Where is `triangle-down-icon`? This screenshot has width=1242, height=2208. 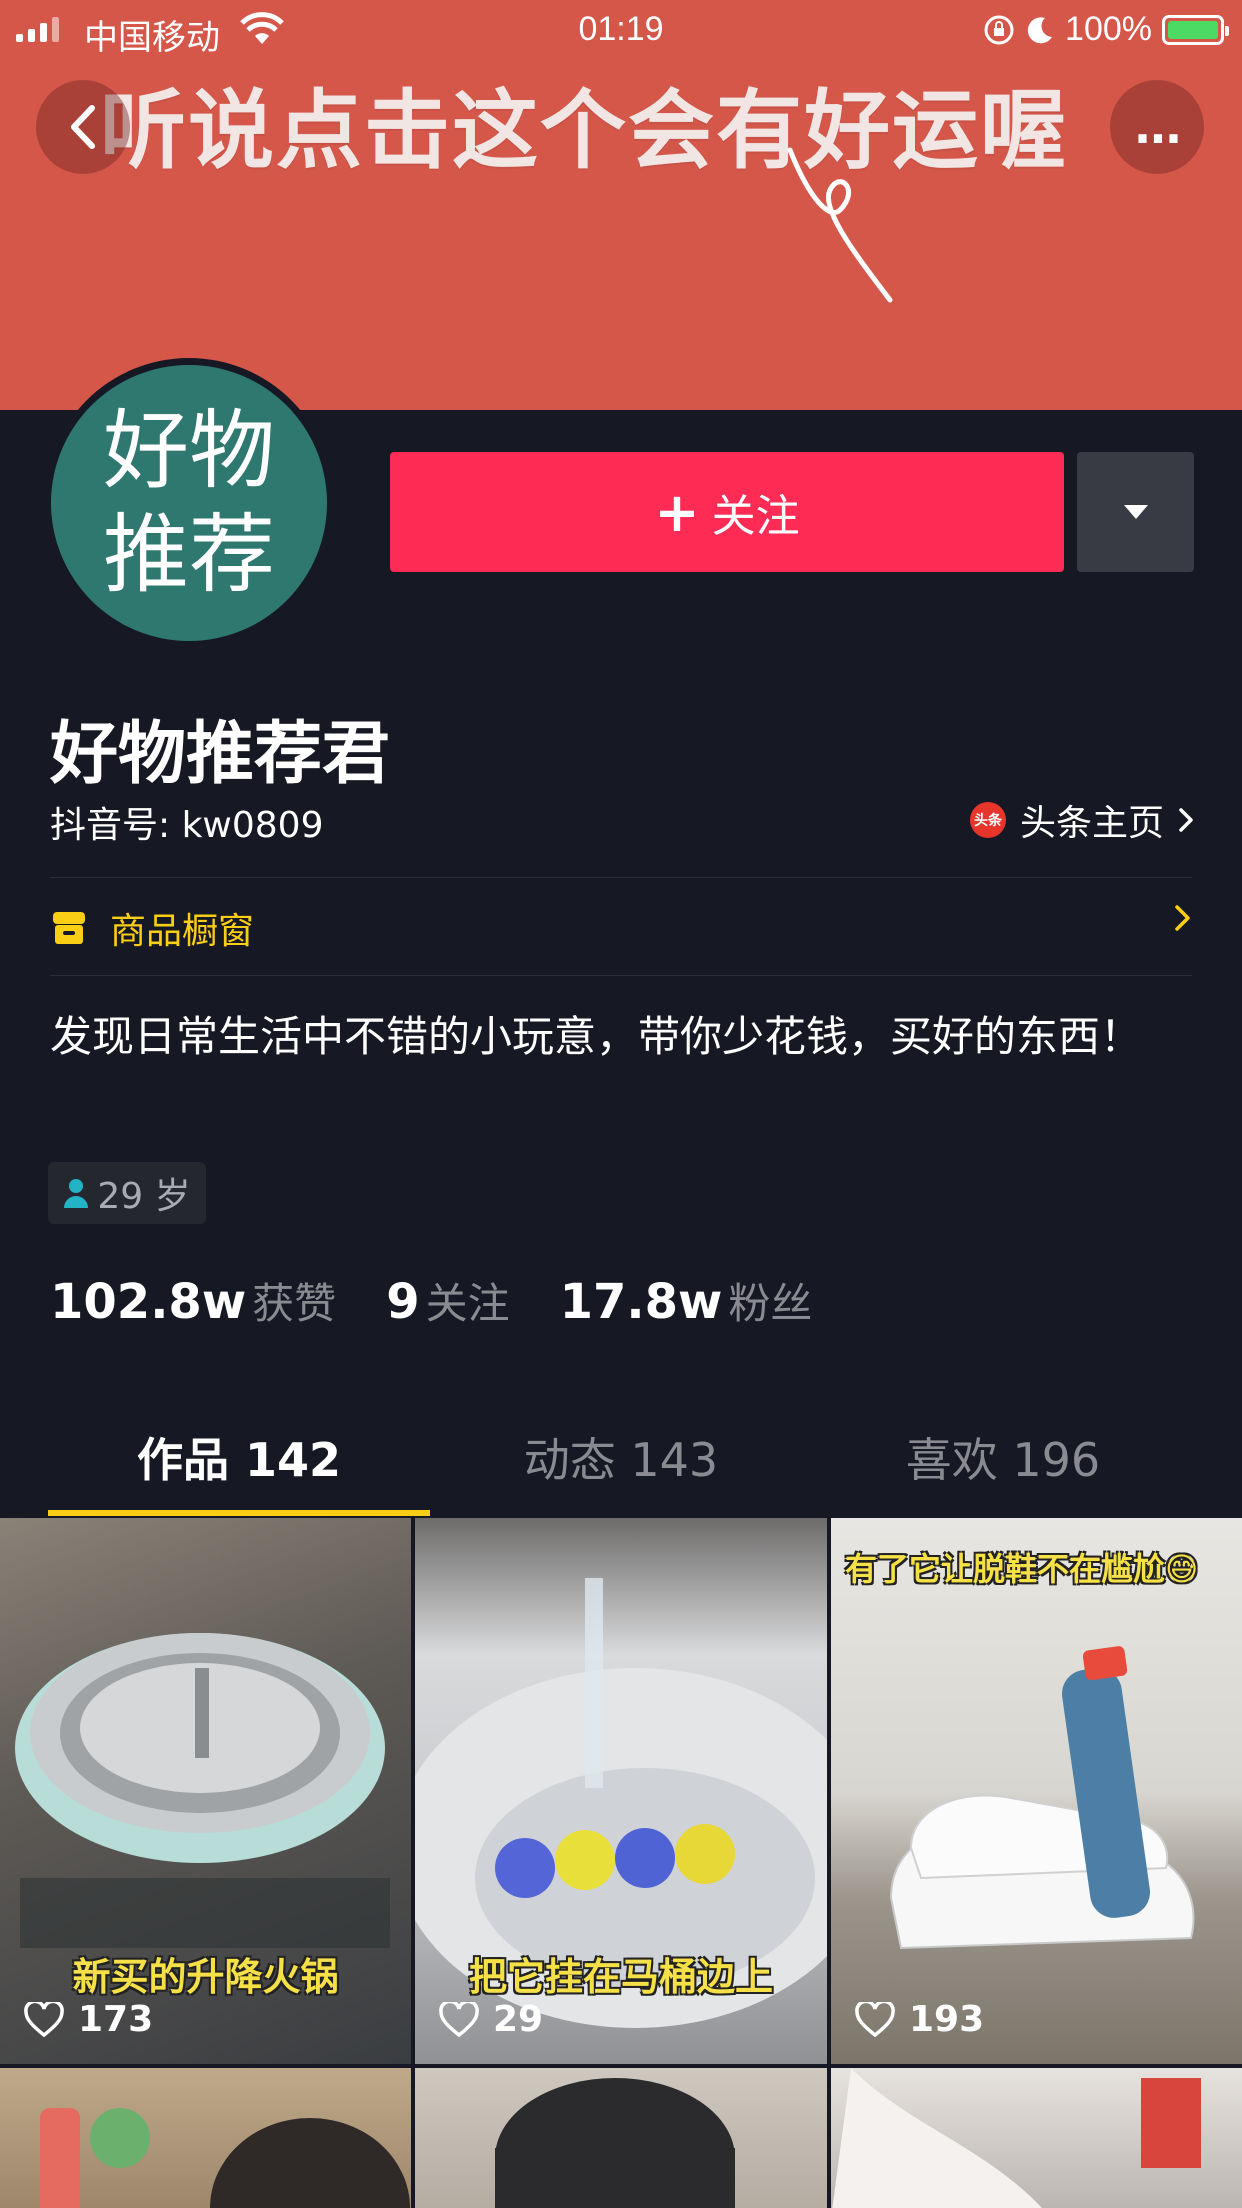
triangle-down-icon is located at coordinates (1135, 512).